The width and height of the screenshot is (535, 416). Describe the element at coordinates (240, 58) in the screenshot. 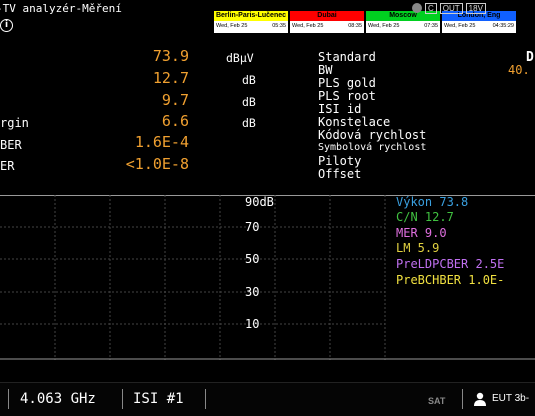

I see `meas-unit-level: dBµV` at that location.